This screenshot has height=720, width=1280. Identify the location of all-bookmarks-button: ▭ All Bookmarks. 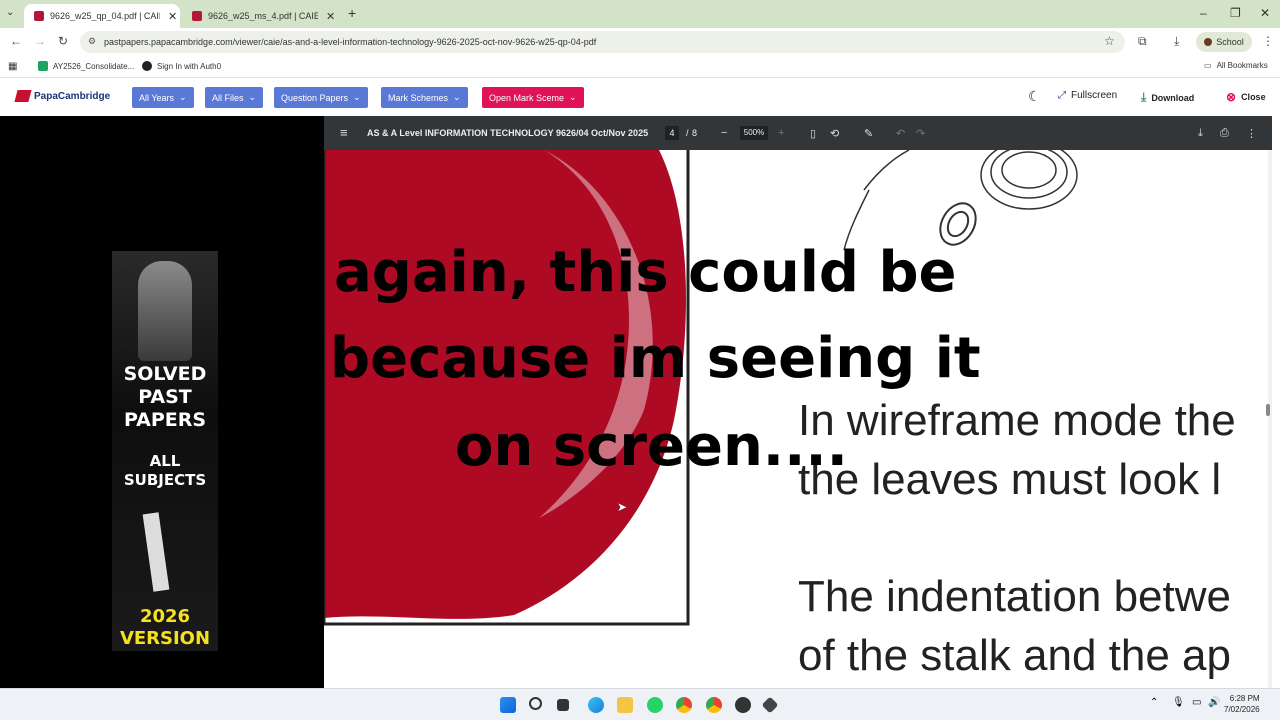
(1236, 65).